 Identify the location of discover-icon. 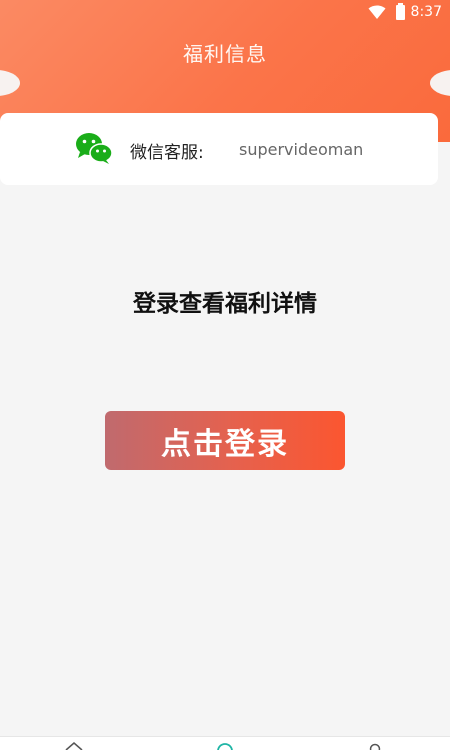
(225, 745).